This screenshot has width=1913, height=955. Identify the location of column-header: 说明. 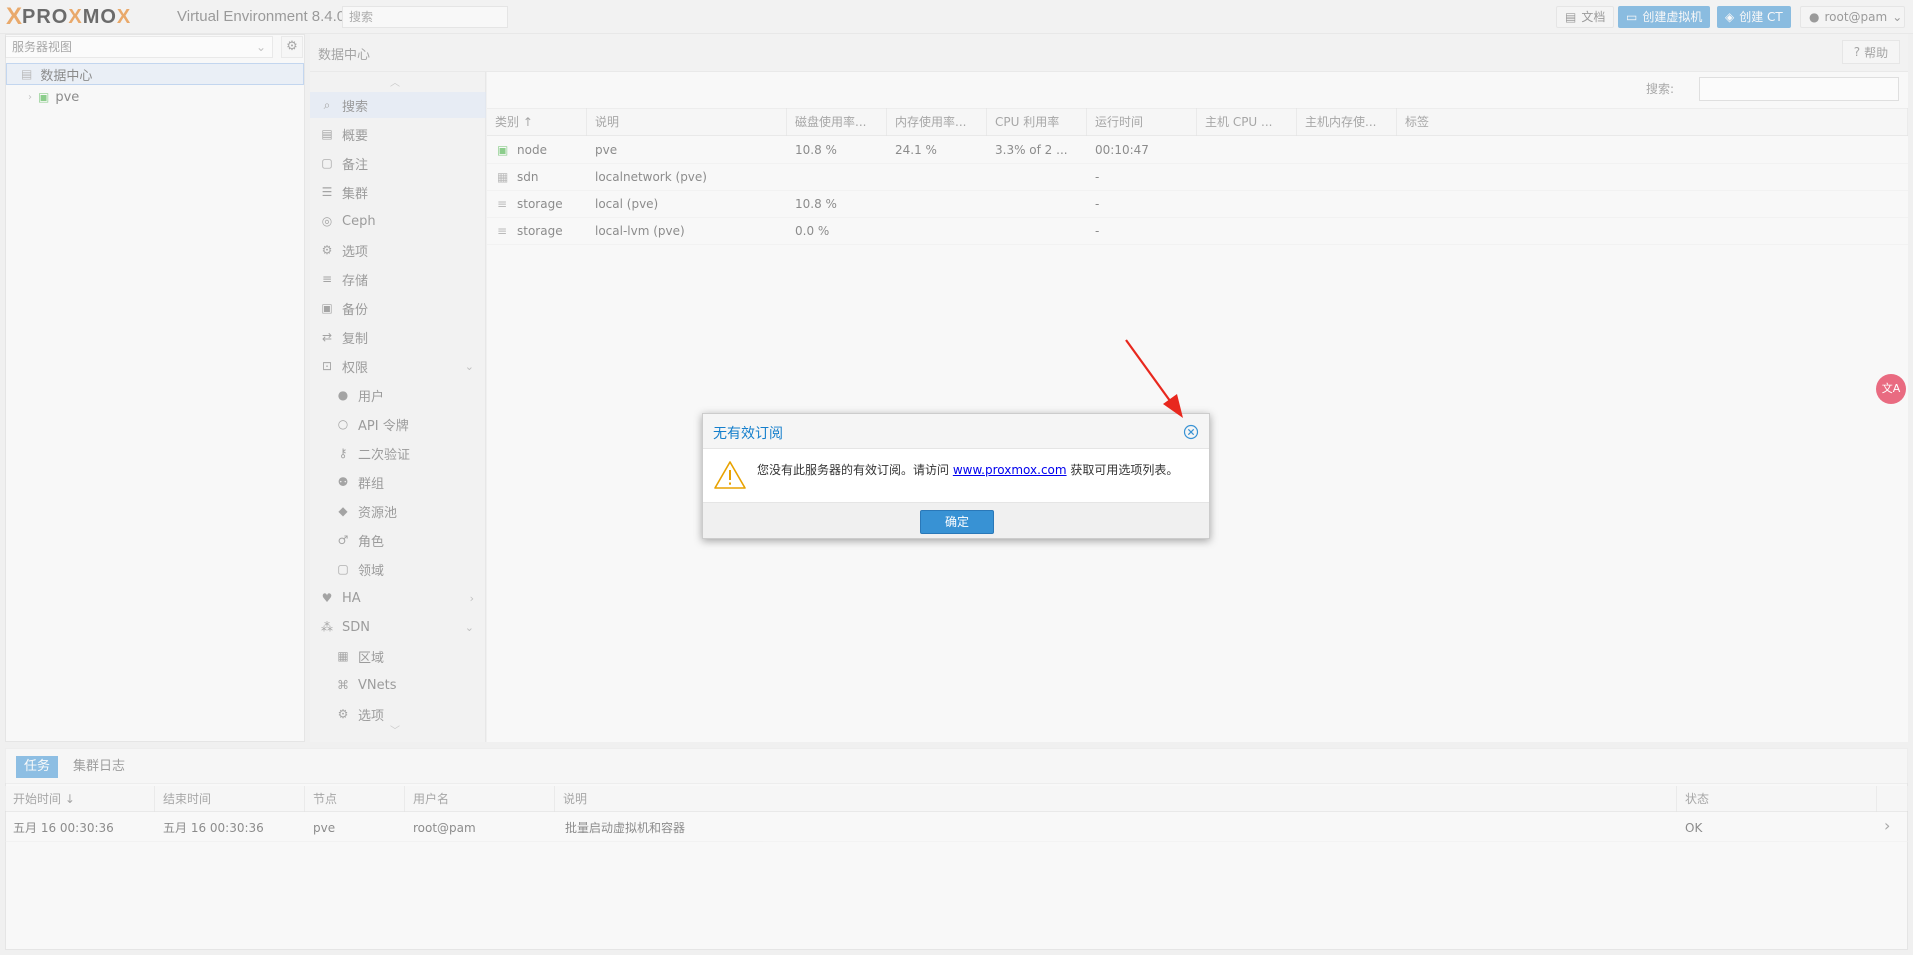
(687, 122).